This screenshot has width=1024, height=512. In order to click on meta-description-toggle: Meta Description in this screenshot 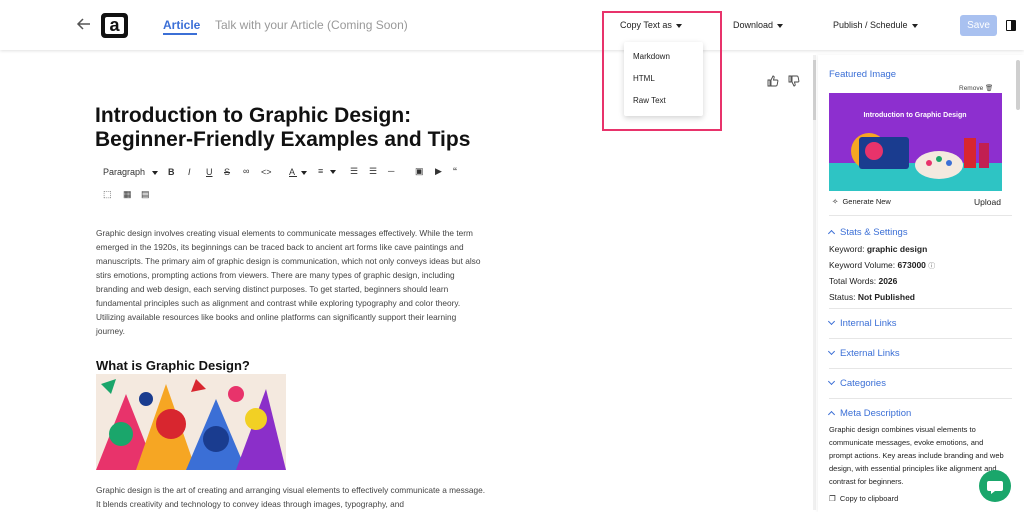, I will do `click(869, 413)`.